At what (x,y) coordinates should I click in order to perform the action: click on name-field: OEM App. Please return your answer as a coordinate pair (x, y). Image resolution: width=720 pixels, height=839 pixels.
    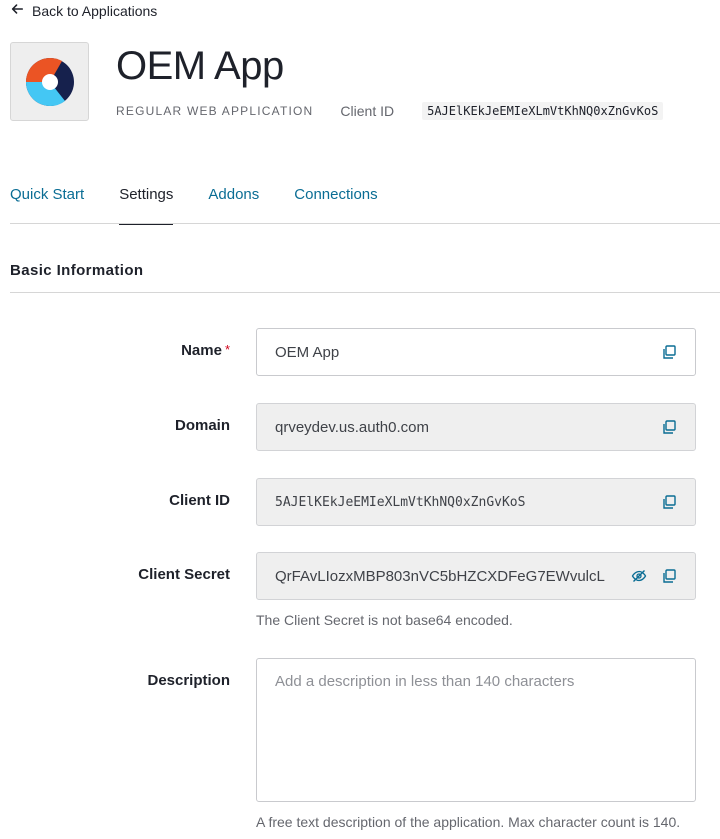
    Looking at the image, I should click on (476, 352).